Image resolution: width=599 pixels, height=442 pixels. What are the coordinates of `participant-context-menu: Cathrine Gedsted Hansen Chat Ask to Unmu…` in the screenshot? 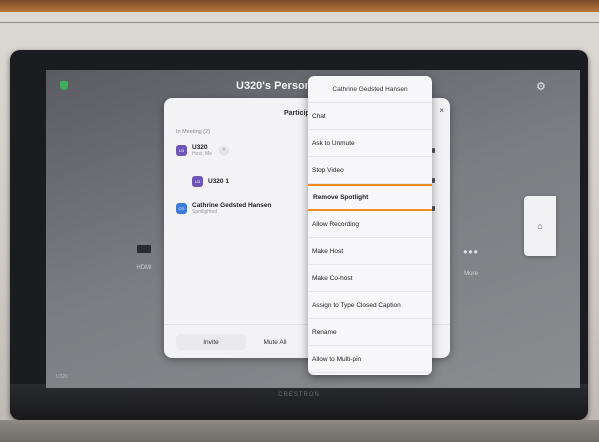 It's located at (370, 225).